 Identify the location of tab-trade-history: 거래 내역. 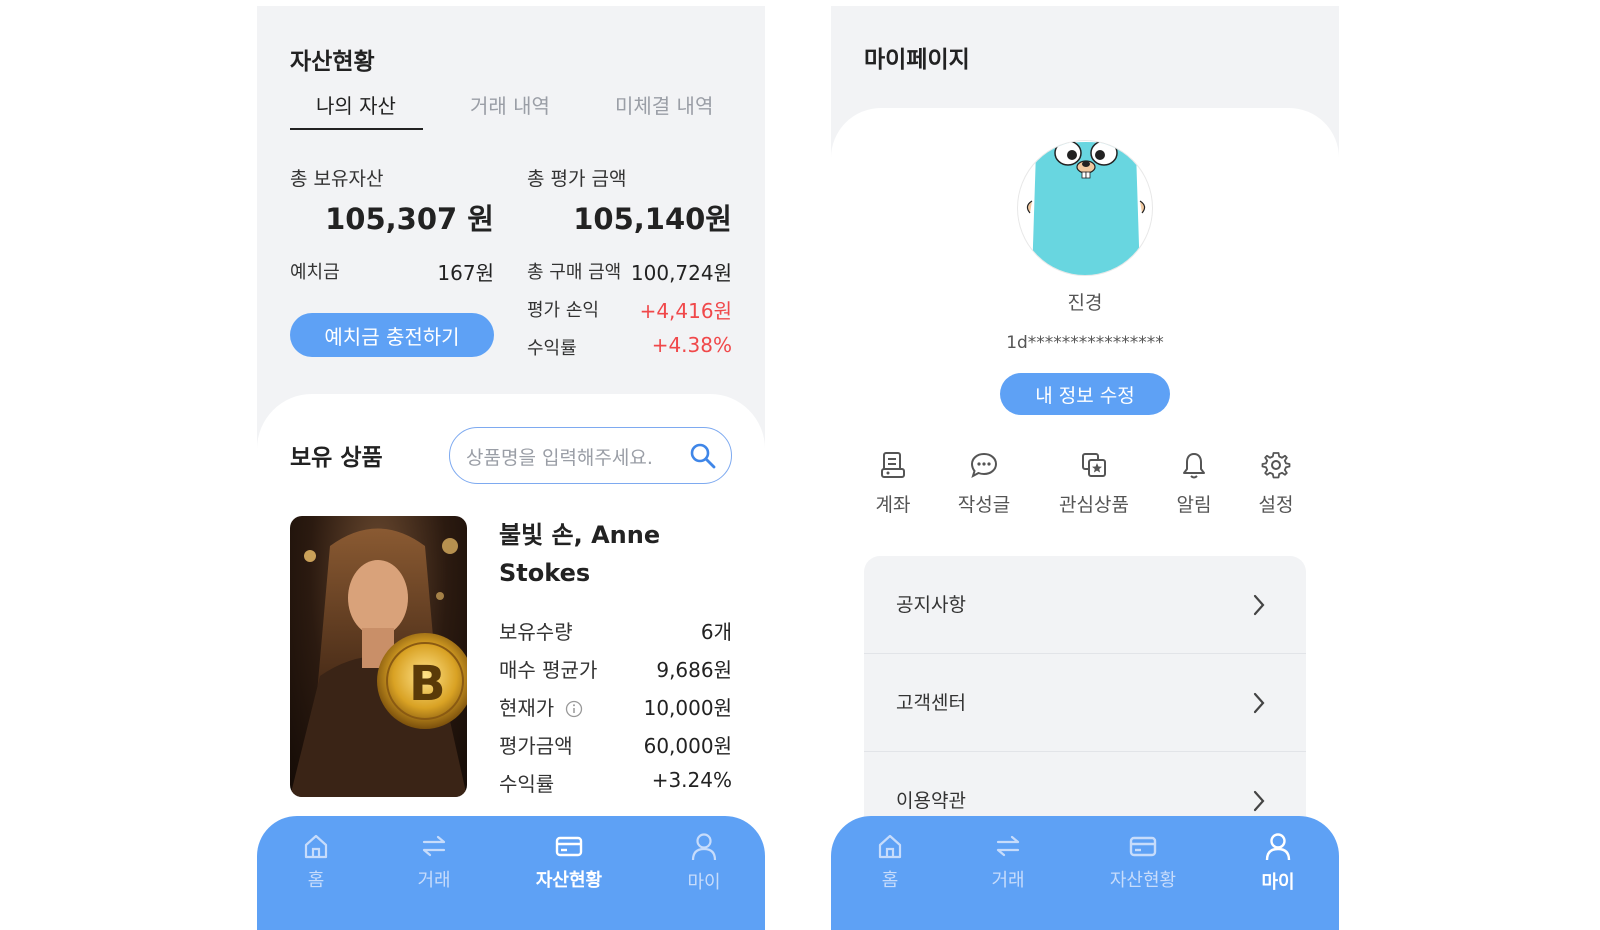
(510, 104).